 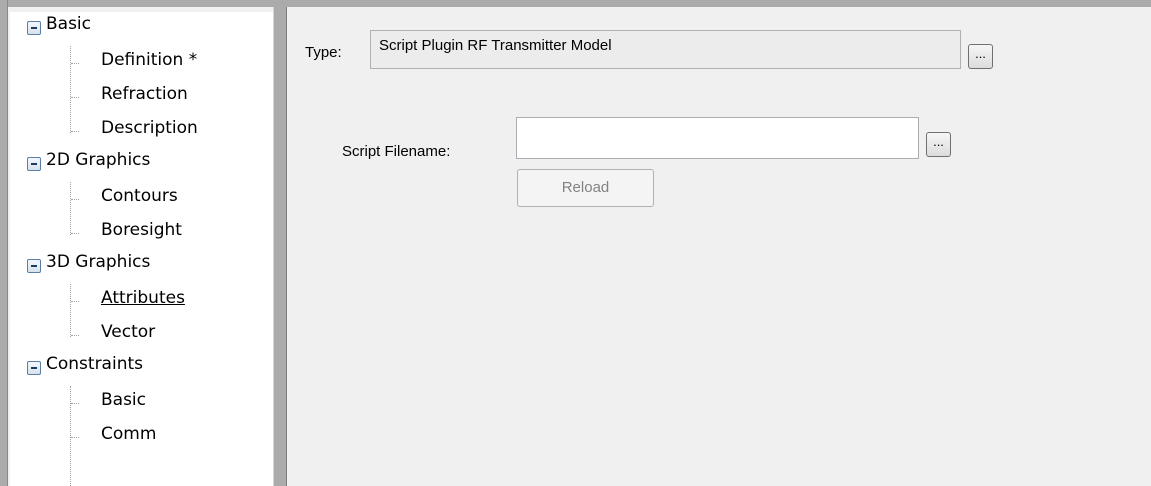 What do you see at coordinates (149, 60) in the screenshot?
I see `tree-item-label: Definition *` at bounding box center [149, 60].